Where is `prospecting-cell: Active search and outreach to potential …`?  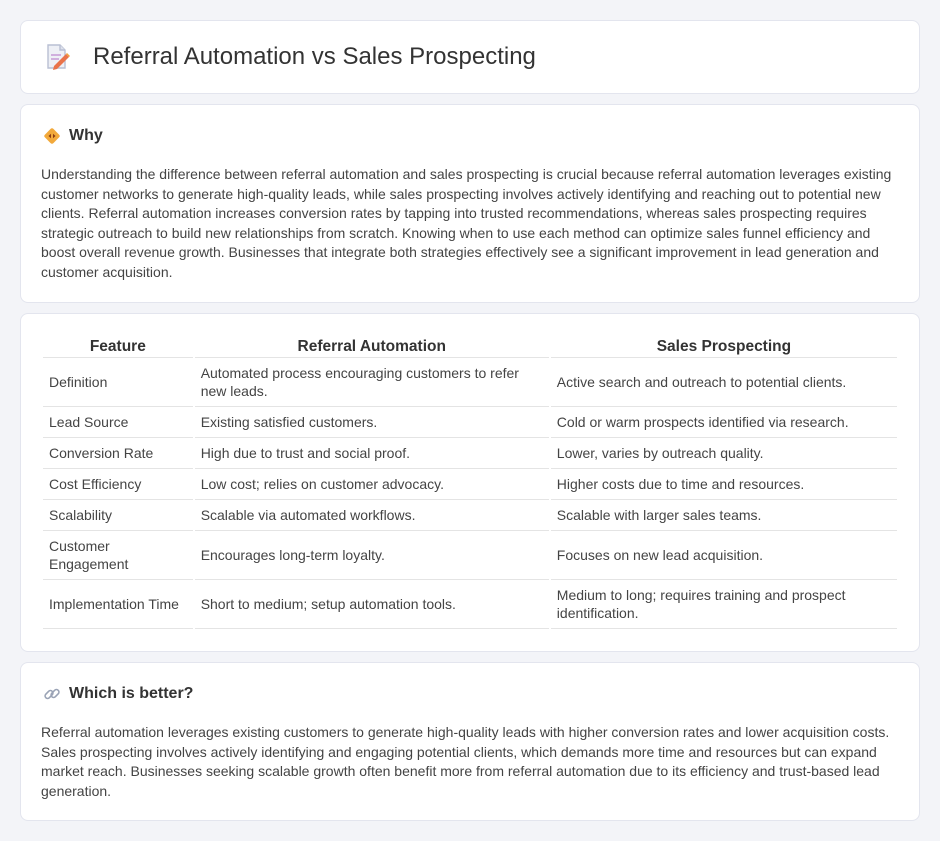 prospecting-cell: Active search and outreach to potential … is located at coordinates (723, 382).